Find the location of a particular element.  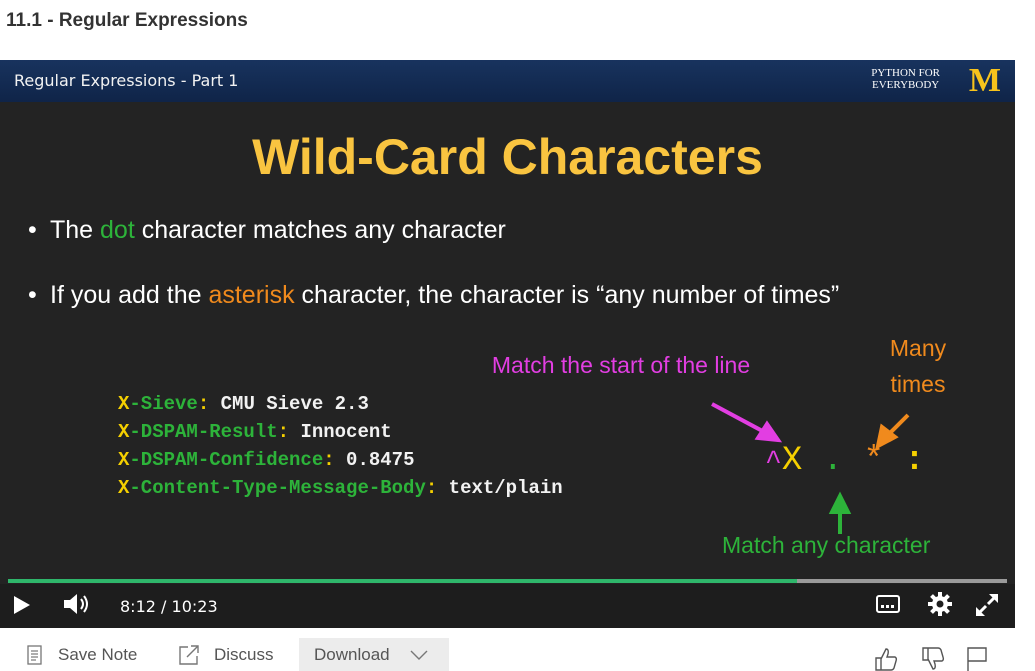

volume-icon is located at coordinates (77, 606).